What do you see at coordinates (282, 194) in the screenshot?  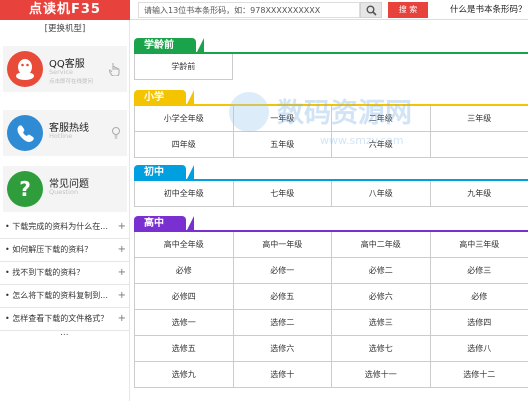 I see `grade-cell: 七年级` at bounding box center [282, 194].